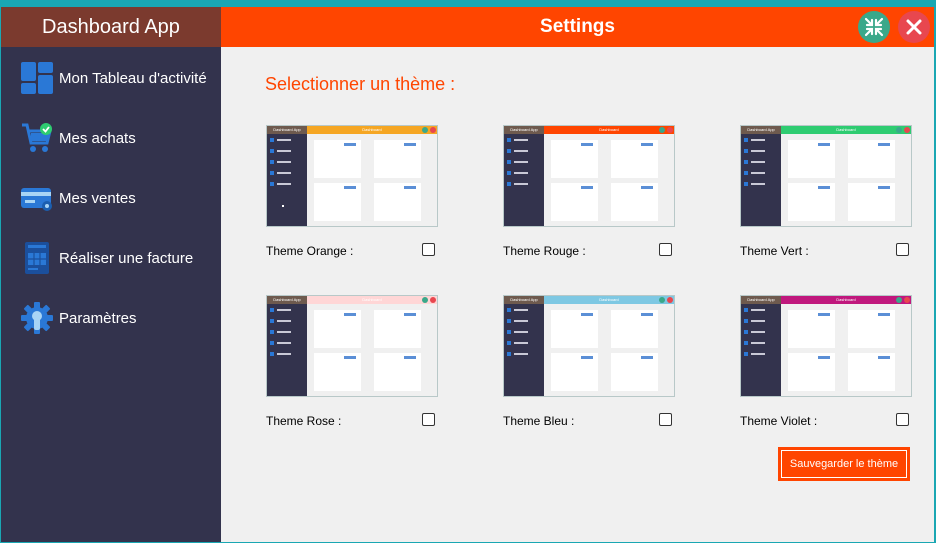 Image resolution: width=936 pixels, height=543 pixels. What do you see at coordinates (97, 198) in the screenshot?
I see `sidebar-item-label: Mes ventes` at bounding box center [97, 198].